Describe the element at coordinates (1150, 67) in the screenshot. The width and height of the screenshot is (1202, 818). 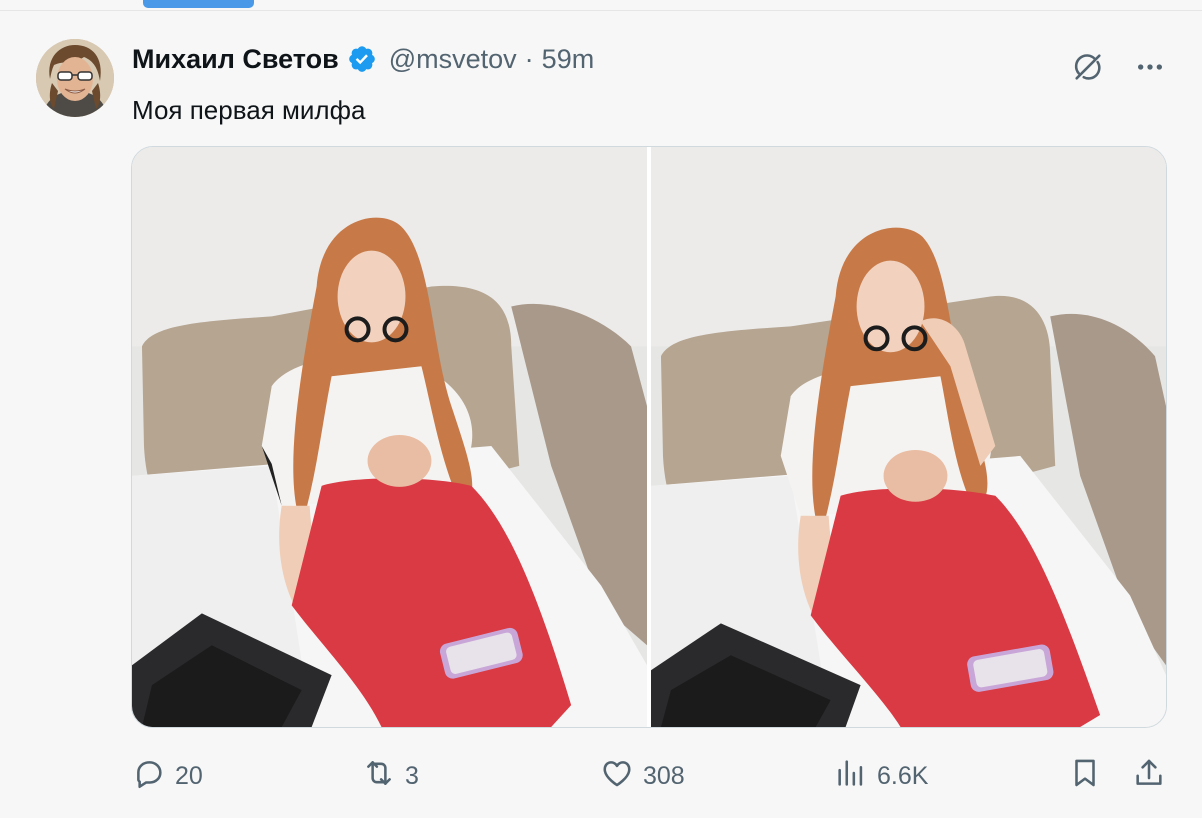
I see `more-icon` at that location.